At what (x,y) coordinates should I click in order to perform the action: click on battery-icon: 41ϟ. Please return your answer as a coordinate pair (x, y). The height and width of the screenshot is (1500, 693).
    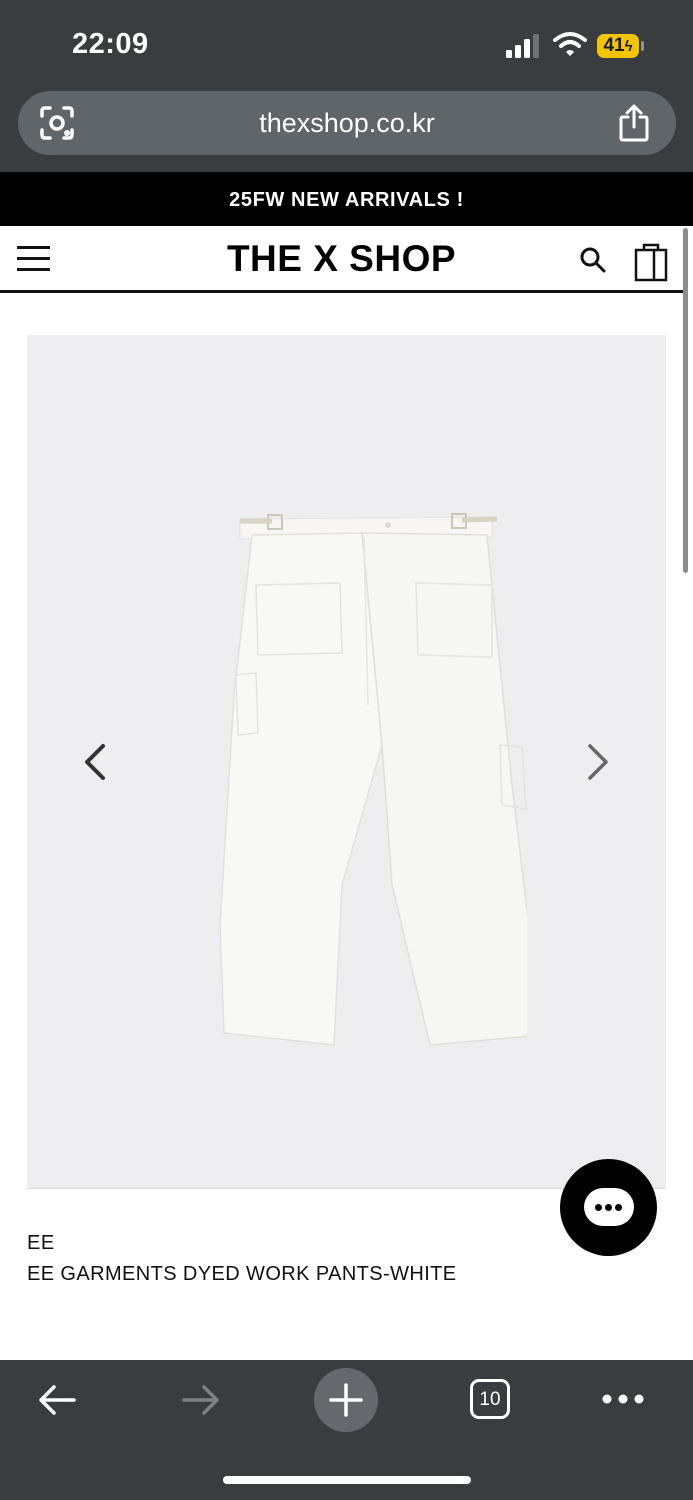
    Looking at the image, I should click on (618, 46).